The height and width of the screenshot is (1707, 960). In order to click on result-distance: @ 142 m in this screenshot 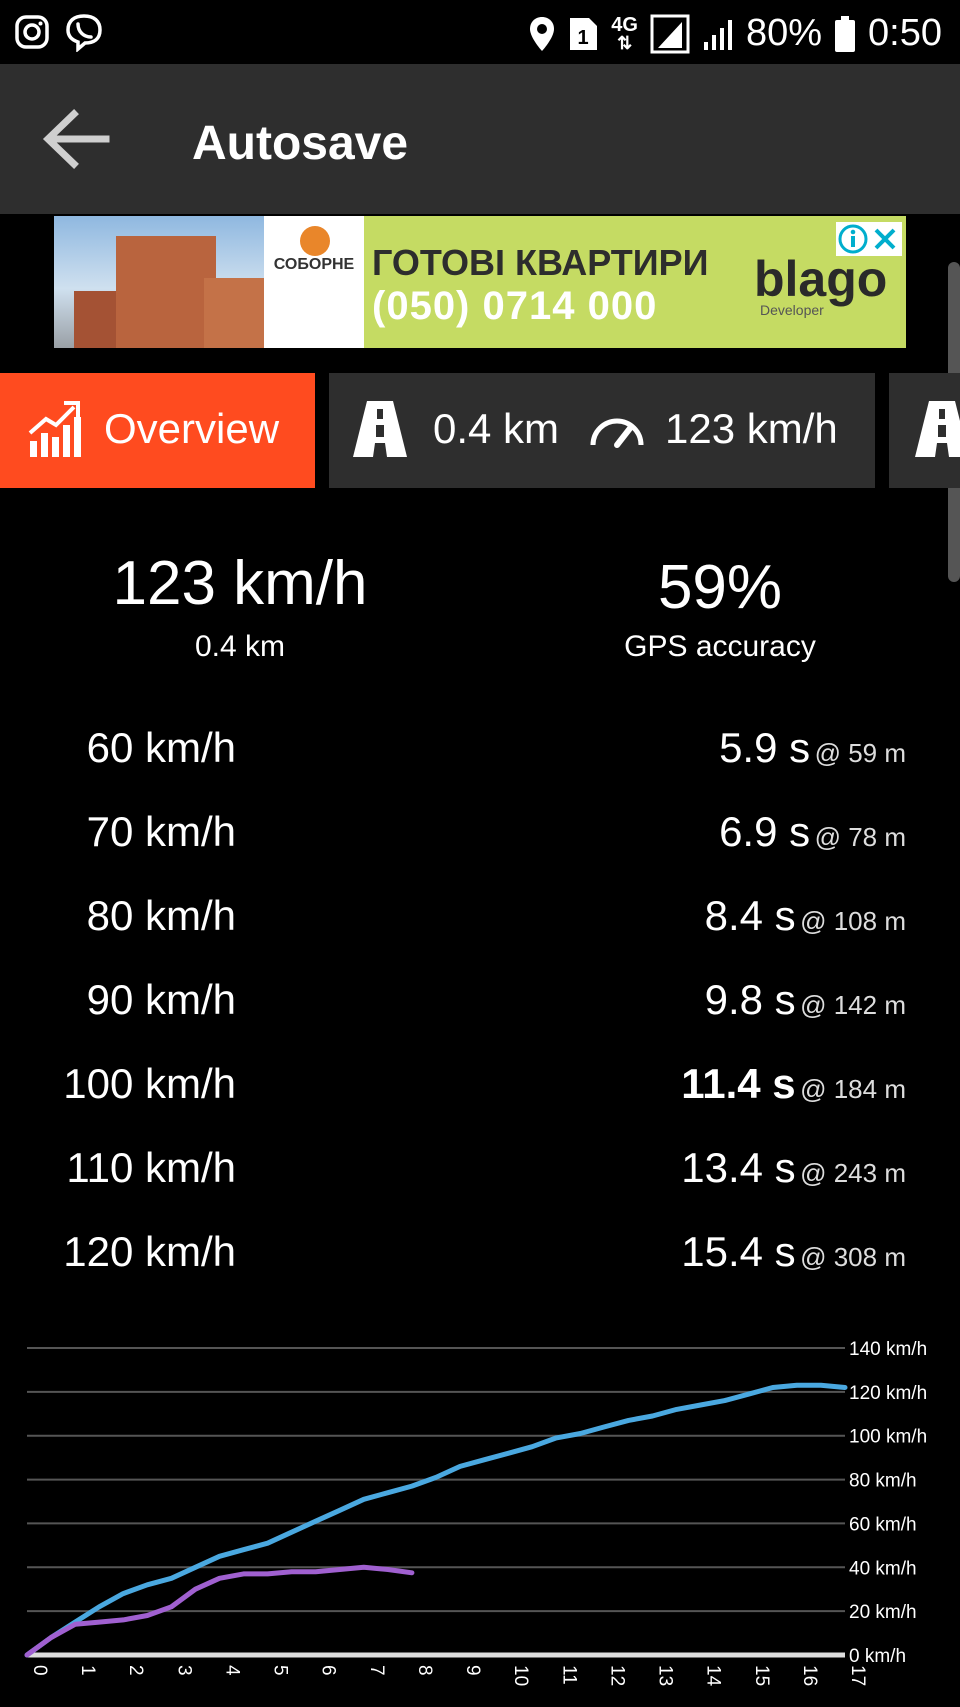, I will do `click(853, 1005)`.